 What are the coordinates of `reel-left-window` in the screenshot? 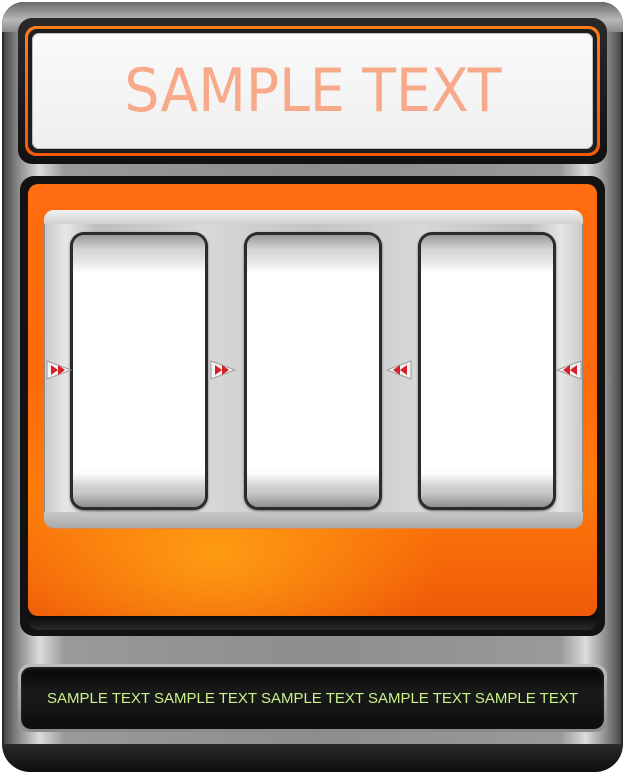 It's located at (139, 371).